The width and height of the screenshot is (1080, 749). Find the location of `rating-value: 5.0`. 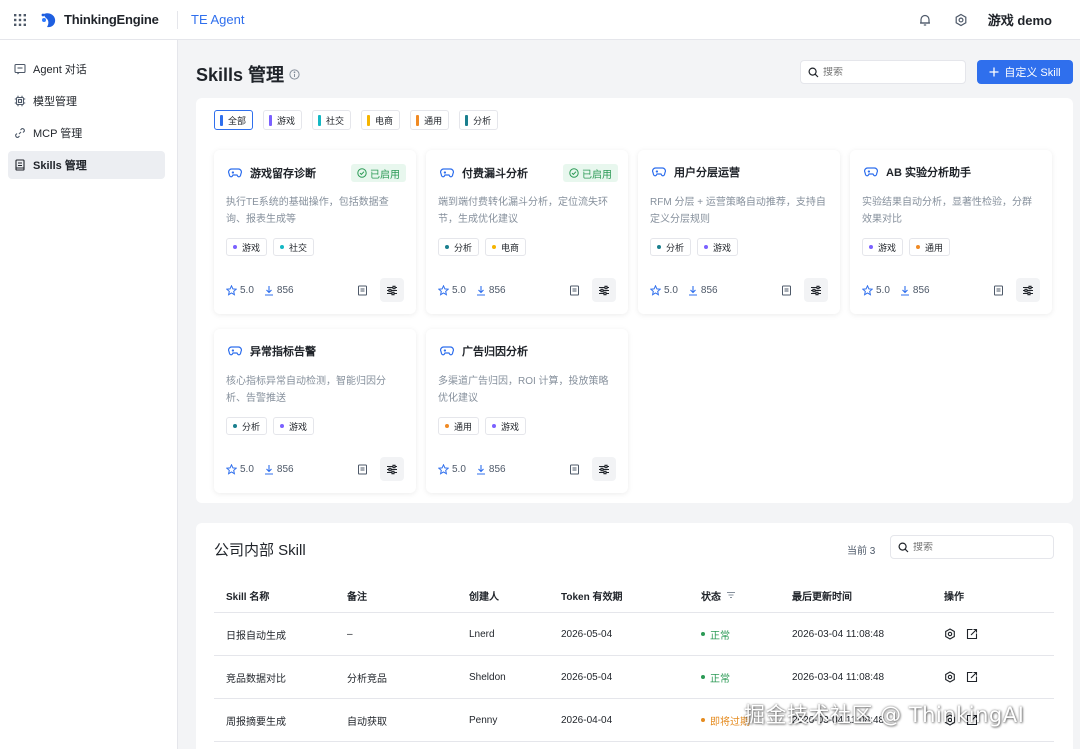

rating-value: 5.0 is located at coordinates (883, 290).